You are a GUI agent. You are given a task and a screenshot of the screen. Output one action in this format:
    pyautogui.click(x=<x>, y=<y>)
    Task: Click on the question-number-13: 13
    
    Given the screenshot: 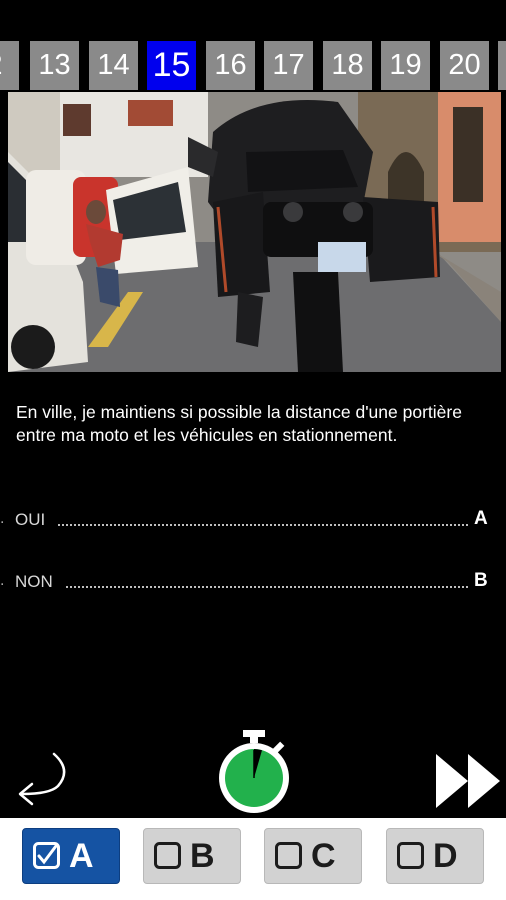 What is the action you would take?
    pyautogui.click(x=54, y=65)
    